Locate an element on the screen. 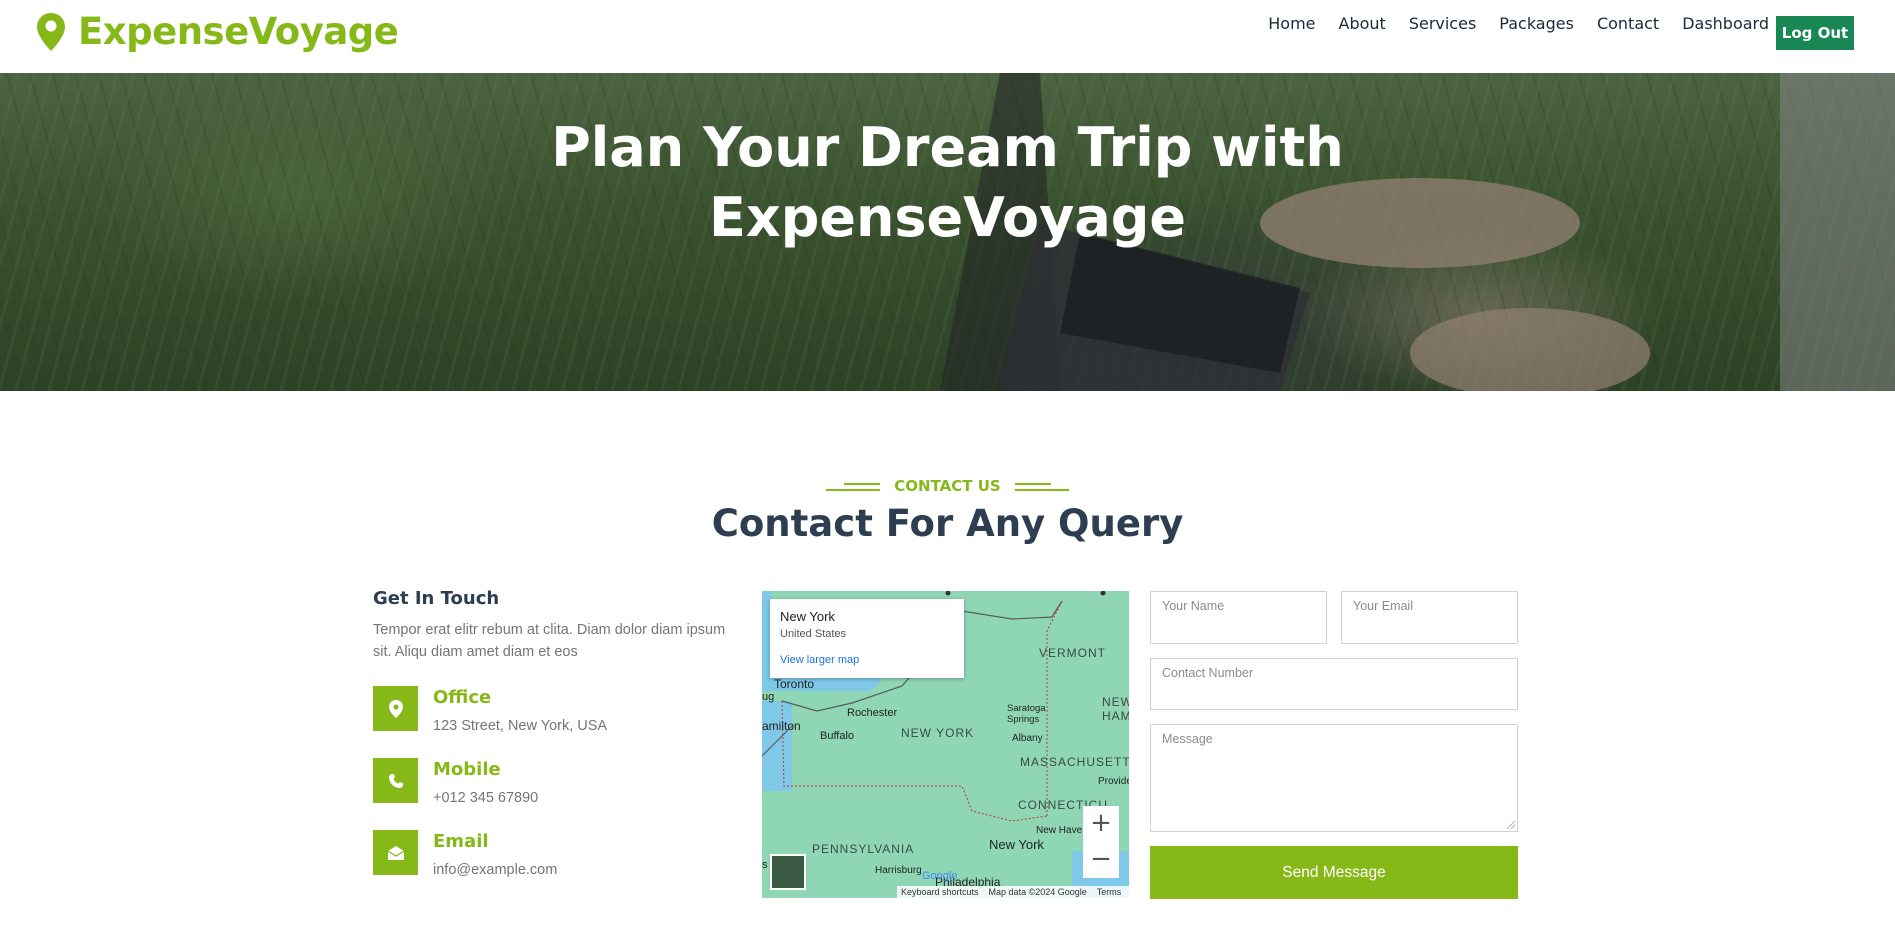 The width and height of the screenshot is (1895, 943). name-input is located at coordinates (1238, 617).